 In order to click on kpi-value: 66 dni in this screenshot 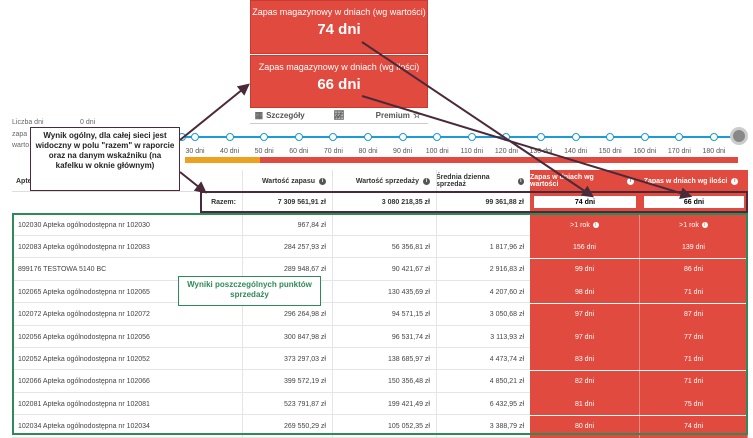, I will do `click(339, 84)`.